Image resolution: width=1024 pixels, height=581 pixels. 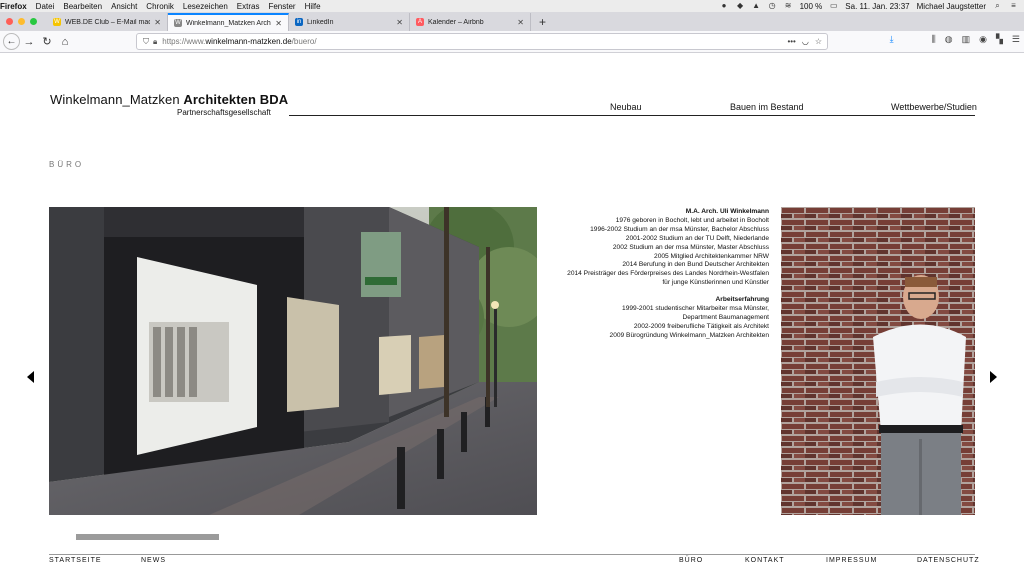 What do you see at coordinates (791, 41) in the screenshot?
I see `page-actions-icon: •••` at bounding box center [791, 41].